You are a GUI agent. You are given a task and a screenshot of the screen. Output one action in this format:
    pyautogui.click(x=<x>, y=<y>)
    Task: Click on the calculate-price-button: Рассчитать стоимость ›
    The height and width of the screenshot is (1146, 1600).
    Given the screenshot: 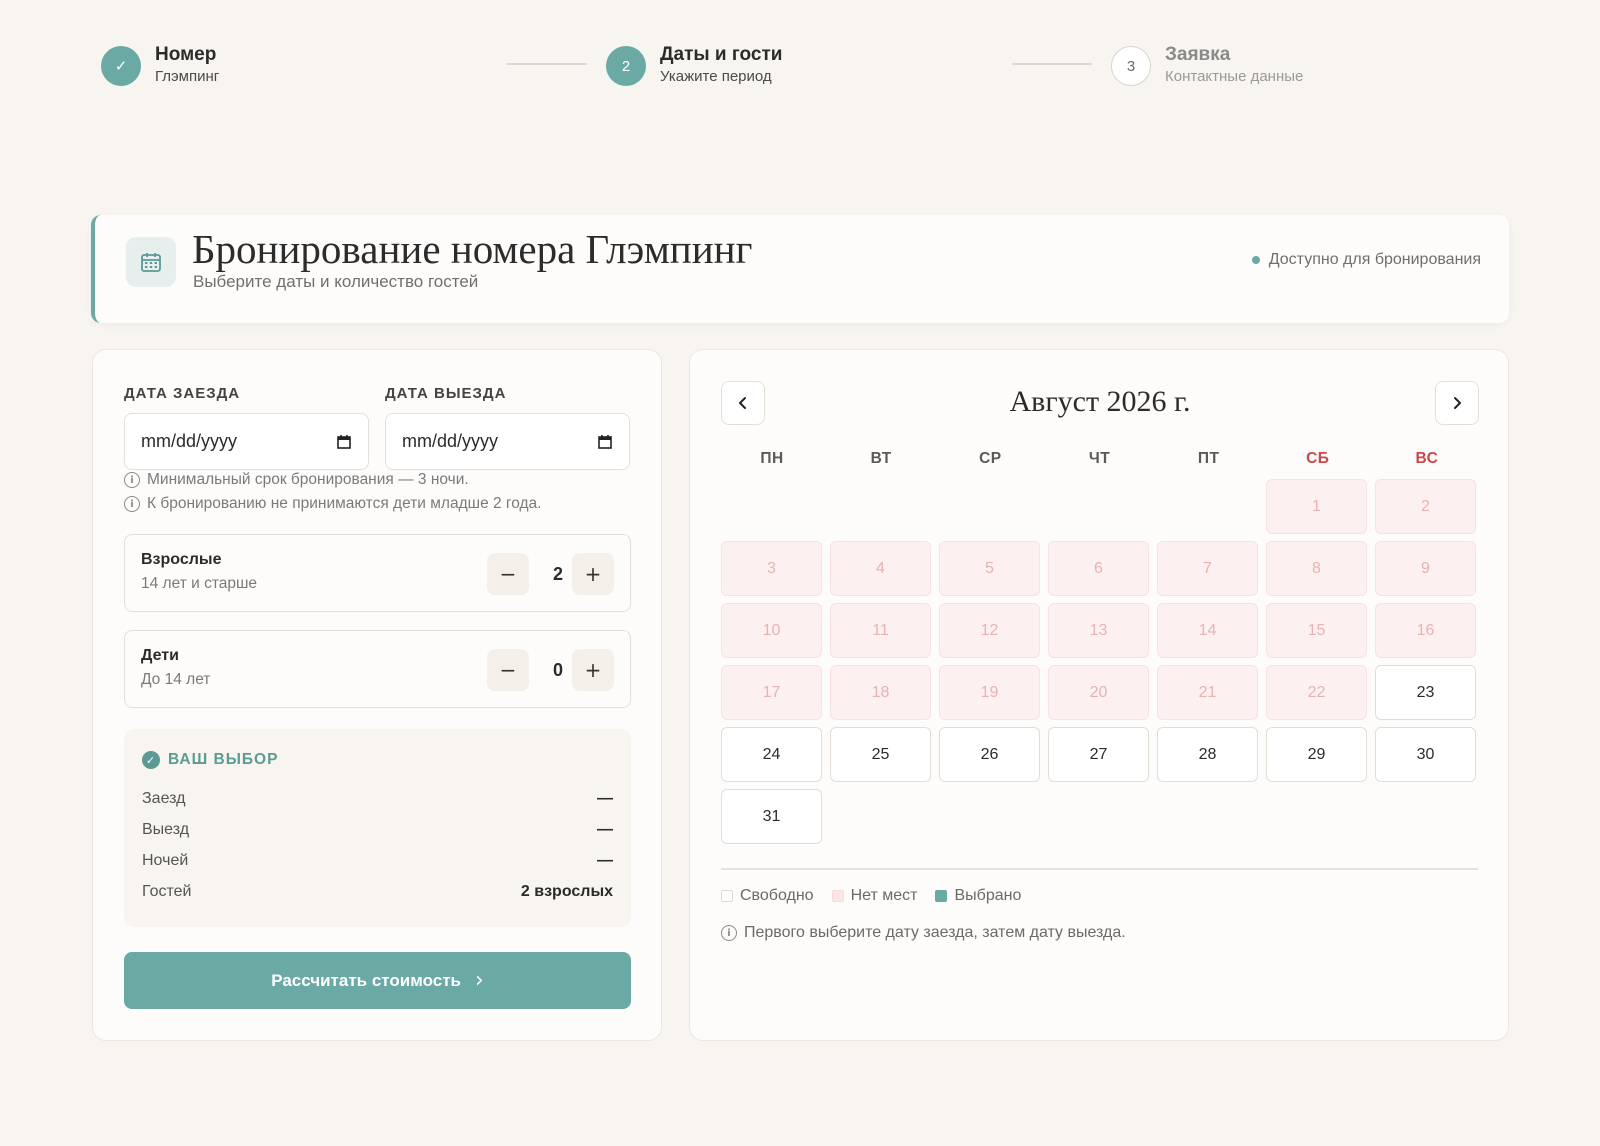 What is the action you would take?
    pyautogui.click(x=377, y=980)
    